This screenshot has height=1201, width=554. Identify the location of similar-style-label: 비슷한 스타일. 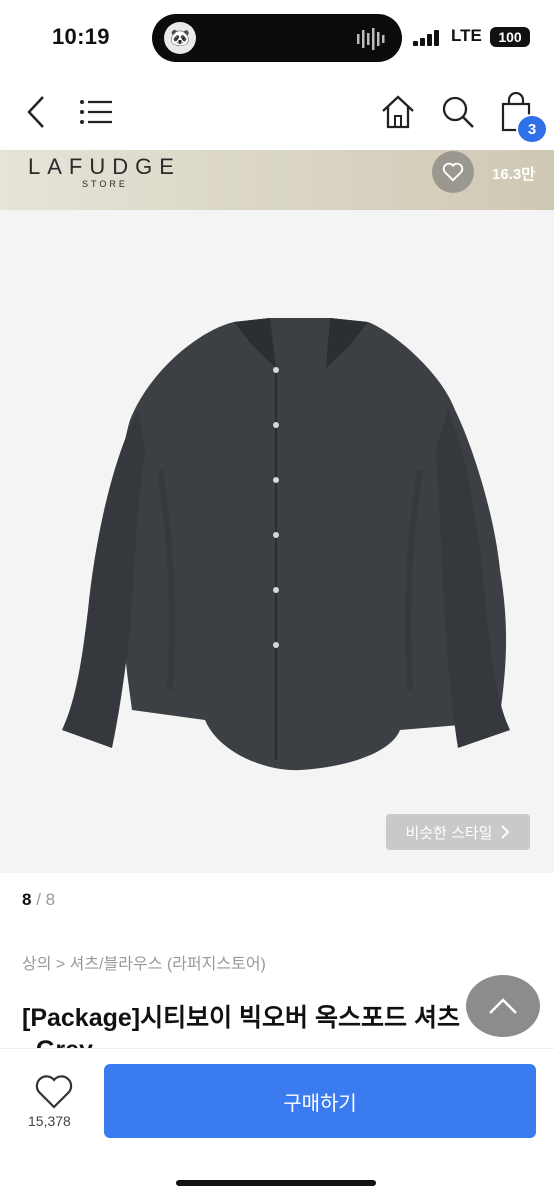
(449, 833).